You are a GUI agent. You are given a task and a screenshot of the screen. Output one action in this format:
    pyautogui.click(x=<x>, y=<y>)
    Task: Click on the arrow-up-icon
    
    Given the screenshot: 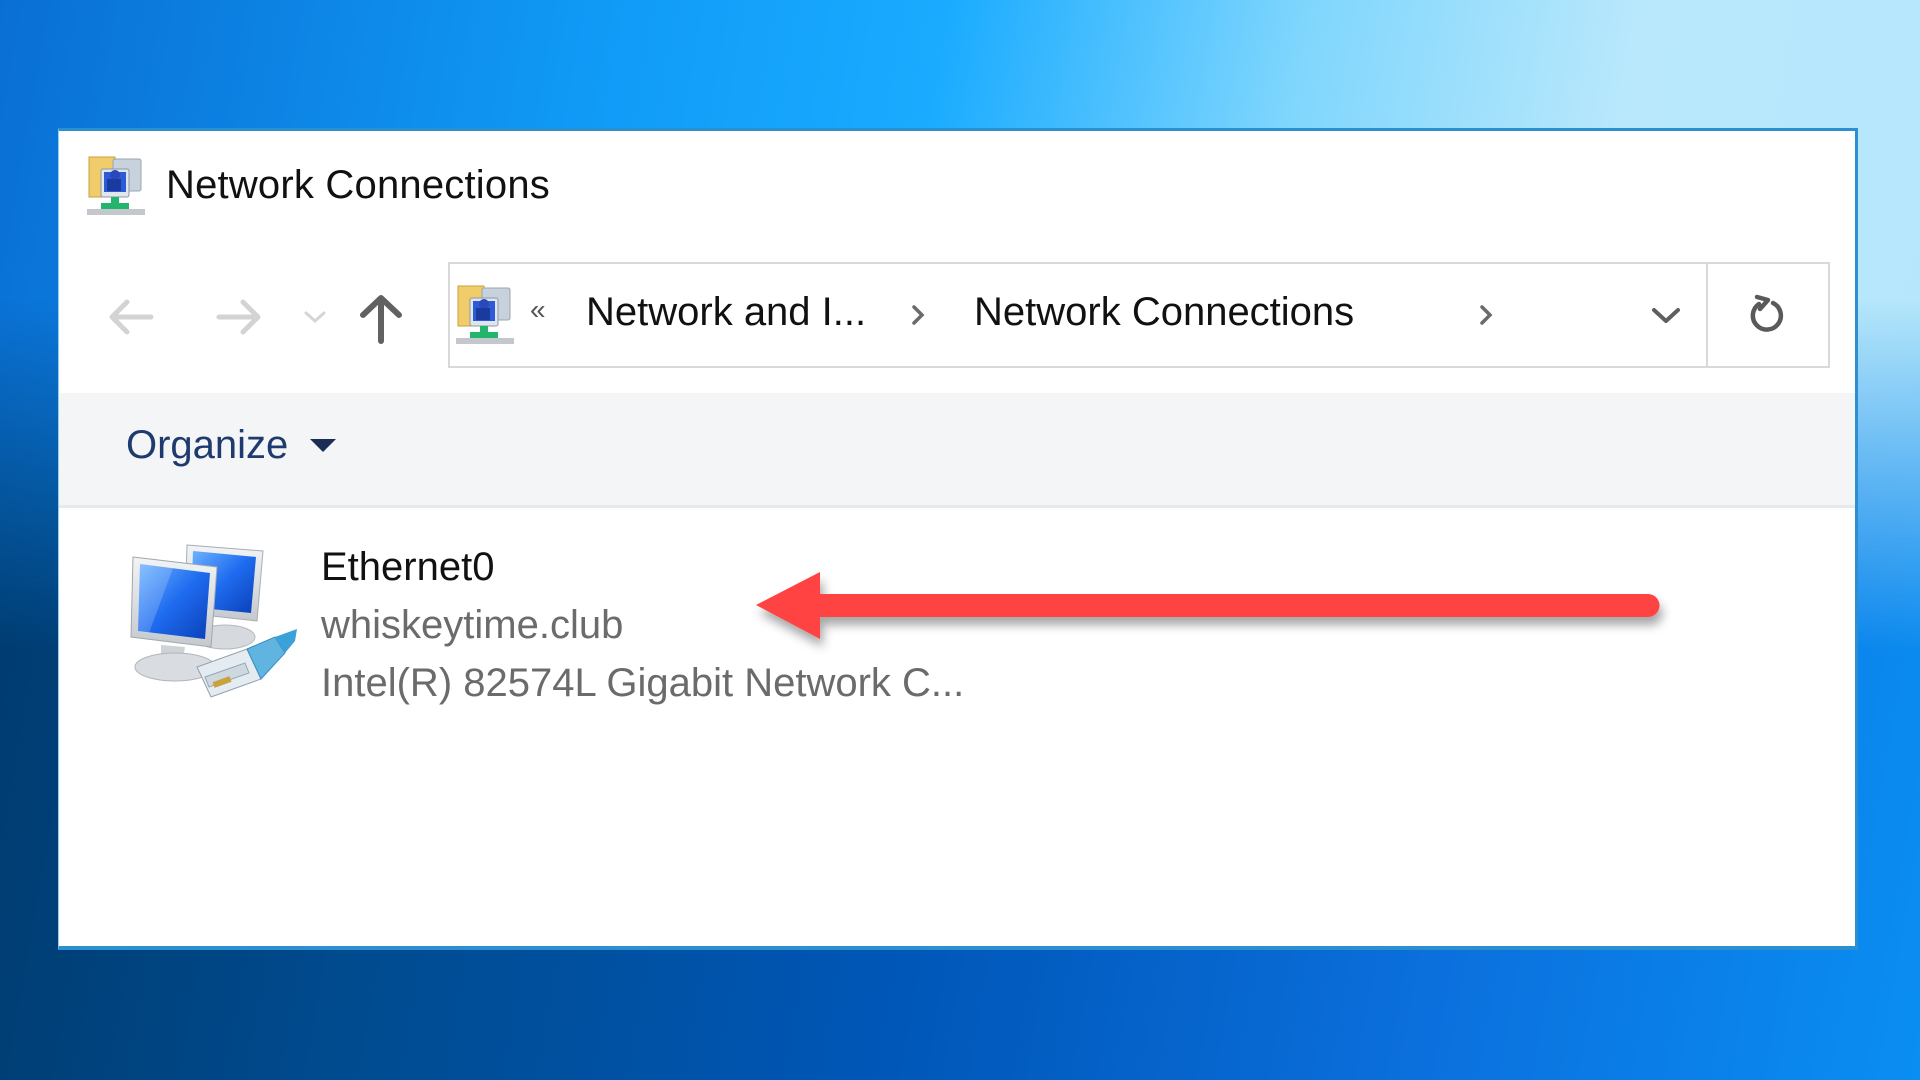 What is the action you would take?
    pyautogui.click(x=381, y=319)
    